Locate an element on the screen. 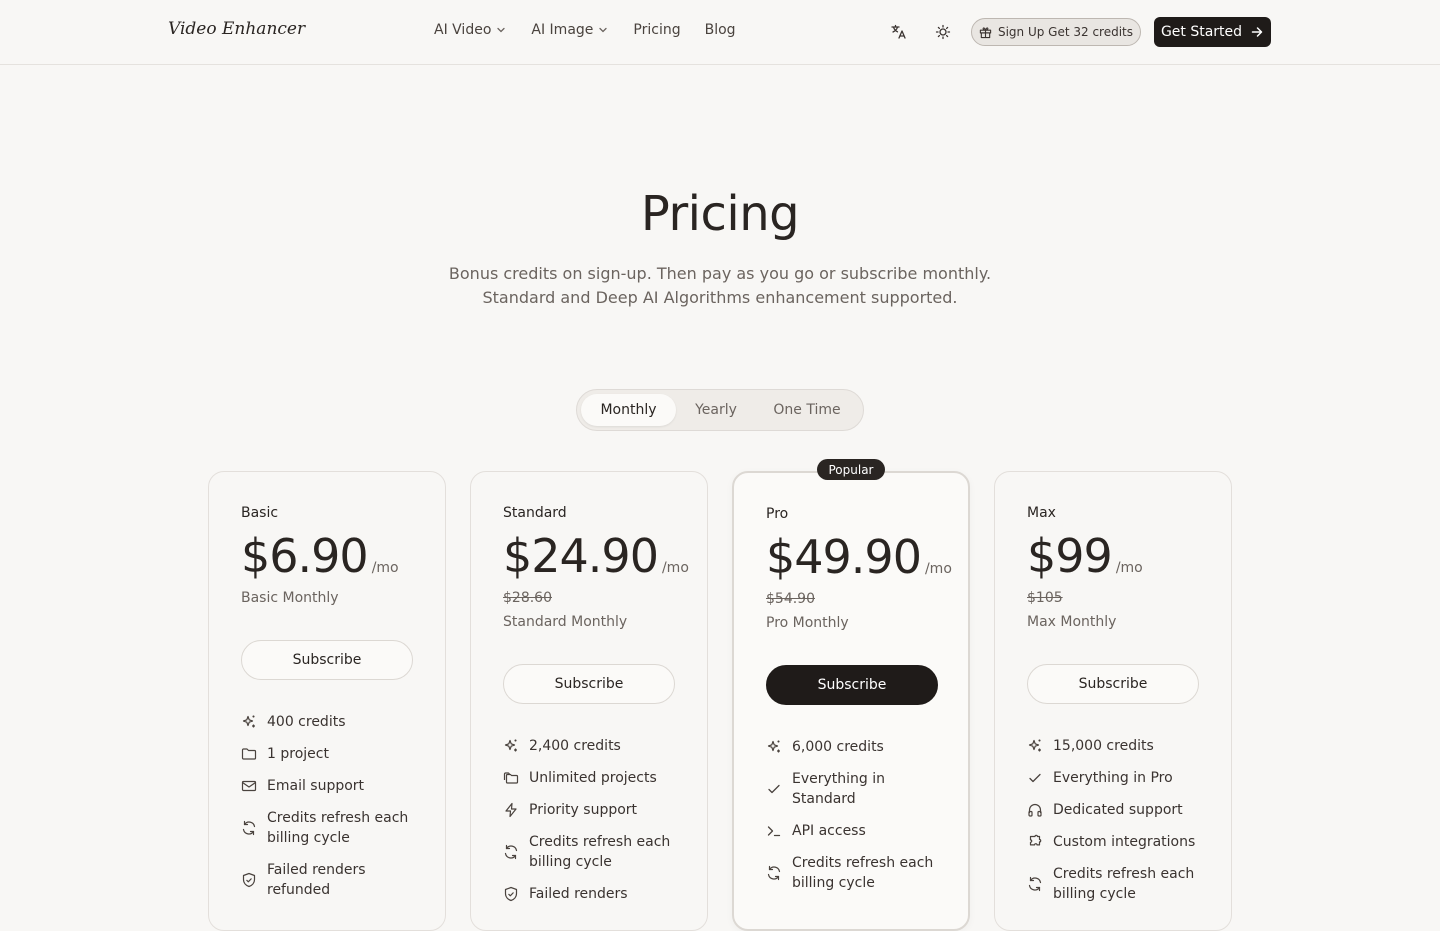 The width and height of the screenshot is (1440, 931). get-started-button: Get Started is located at coordinates (1212, 32).